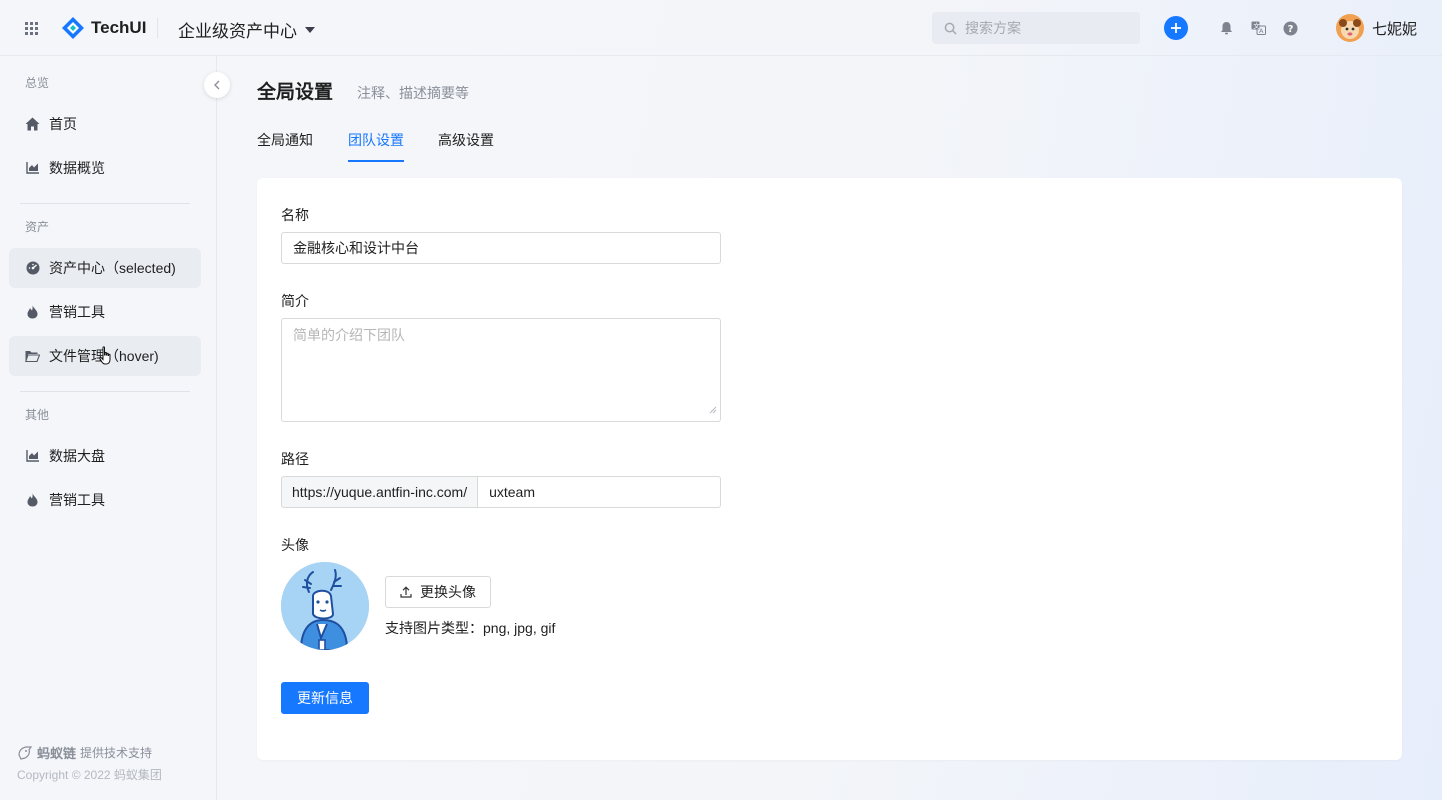  I want to click on tab-global-notification: 全局通知, so click(285, 146).